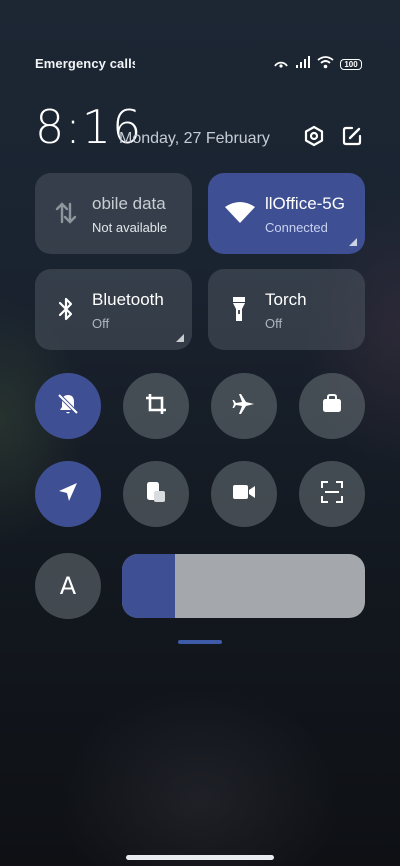 This screenshot has height=866, width=400. Describe the element at coordinates (85, 63) in the screenshot. I see `status-carrier-text: Emergency calls o` at that location.